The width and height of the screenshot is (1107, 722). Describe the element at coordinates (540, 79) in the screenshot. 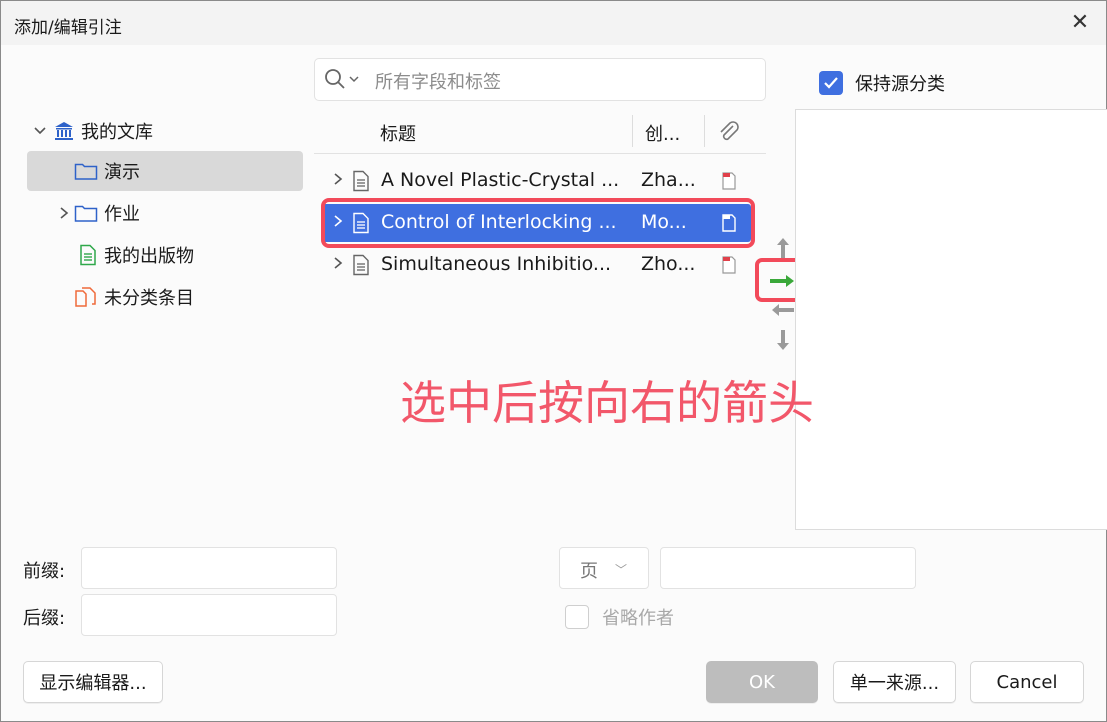

I see `search-field: 所有字段和标签` at that location.